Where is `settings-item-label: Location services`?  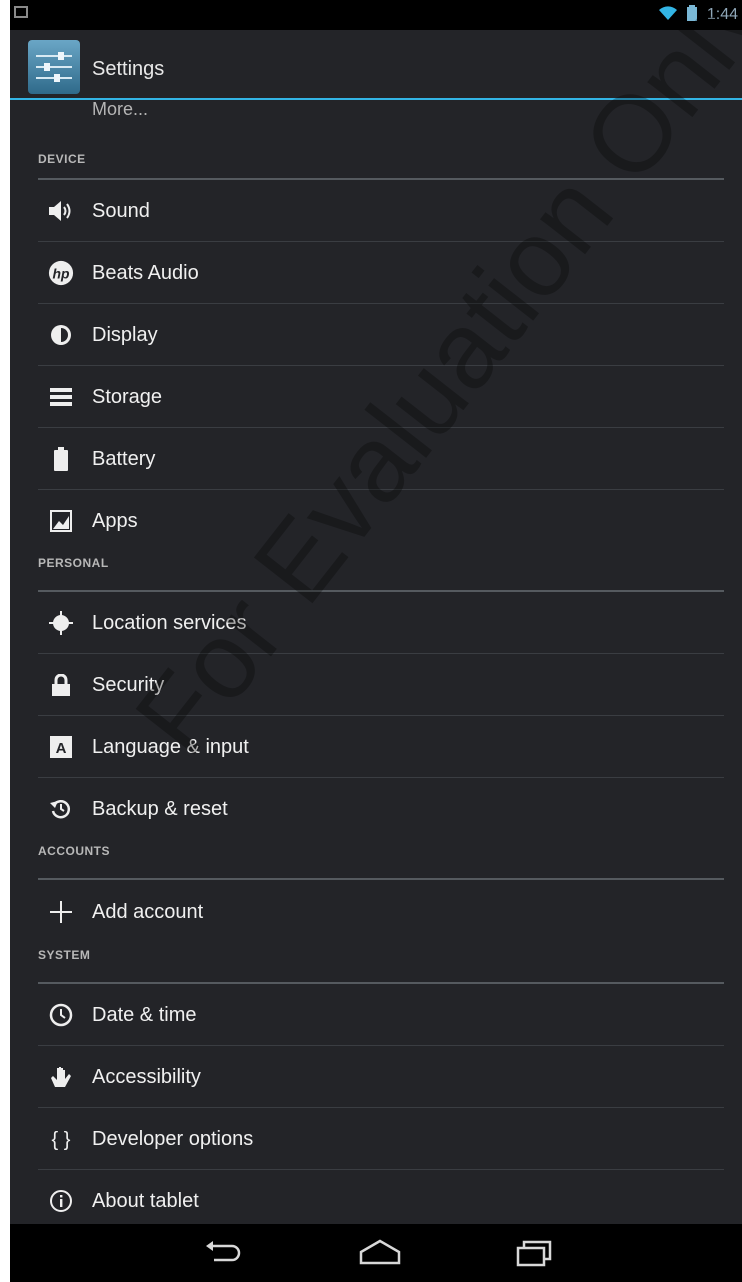 settings-item-label: Location services is located at coordinates (169, 623).